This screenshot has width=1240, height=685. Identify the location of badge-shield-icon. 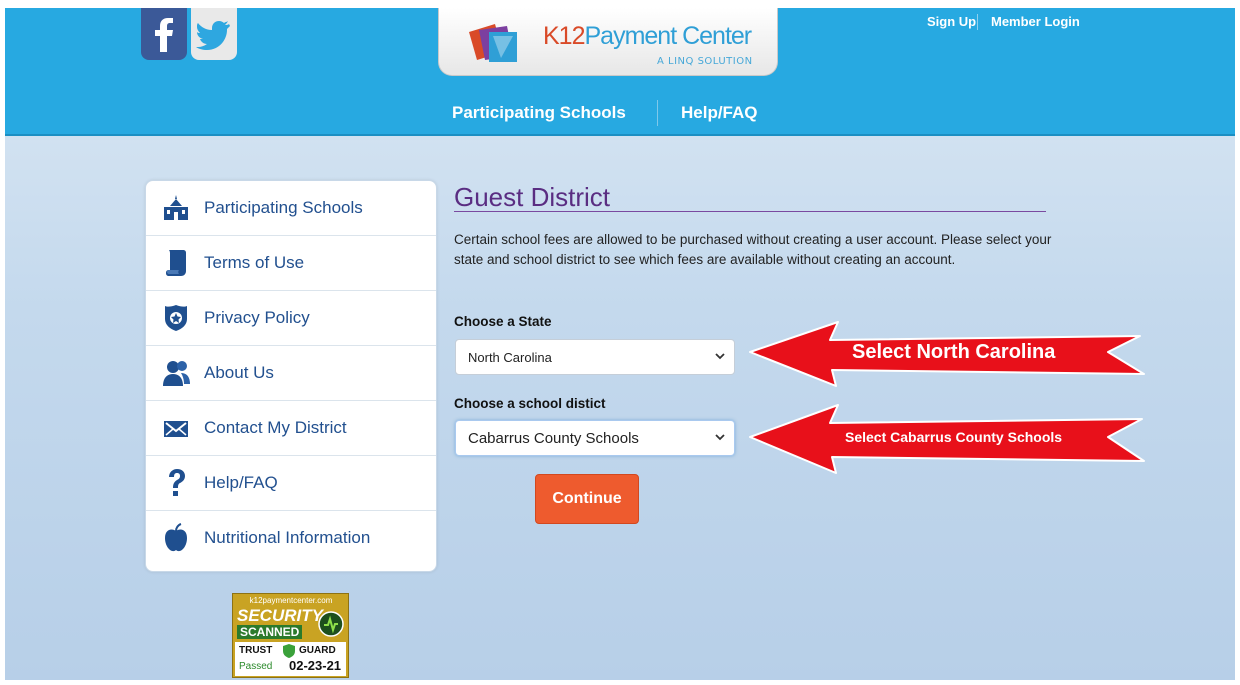
(289, 651).